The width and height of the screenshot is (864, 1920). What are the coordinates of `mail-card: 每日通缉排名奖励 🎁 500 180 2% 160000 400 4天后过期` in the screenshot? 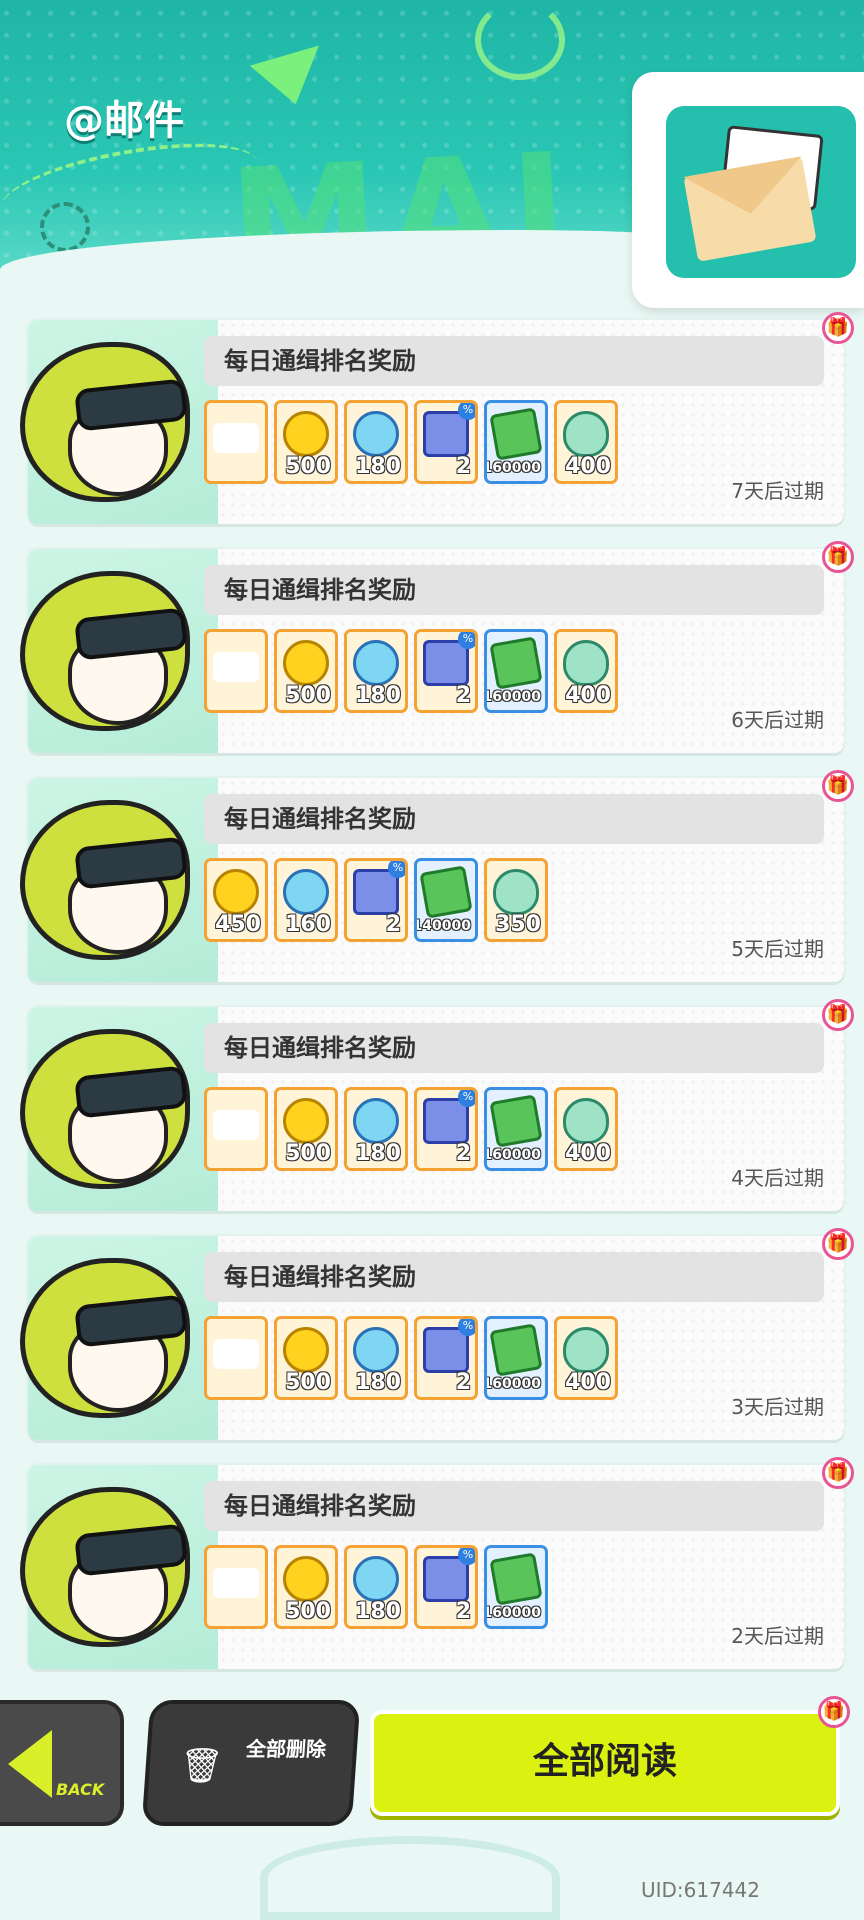 It's located at (437, 1105).